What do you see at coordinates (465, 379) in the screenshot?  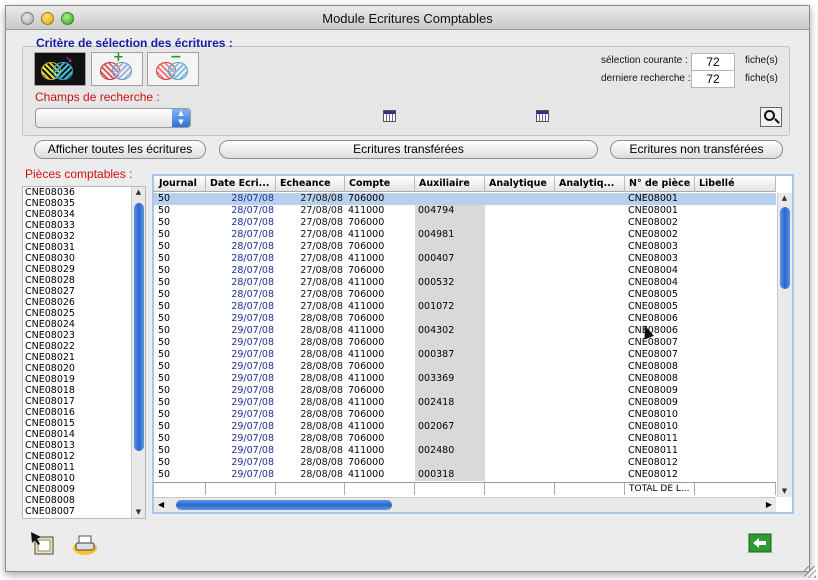 I see `table-row: 50 29/07/08 28/08/08 411000 003369 CNE08008` at bounding box center [465, 379].